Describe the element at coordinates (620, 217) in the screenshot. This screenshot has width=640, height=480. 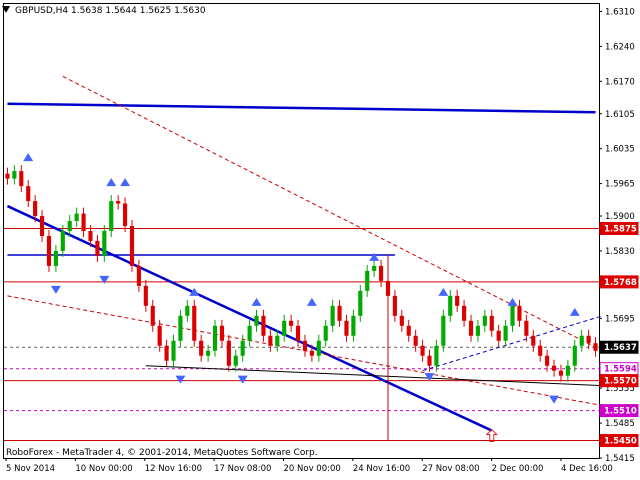
I see `price-tick-label: 1.5900` at that location.